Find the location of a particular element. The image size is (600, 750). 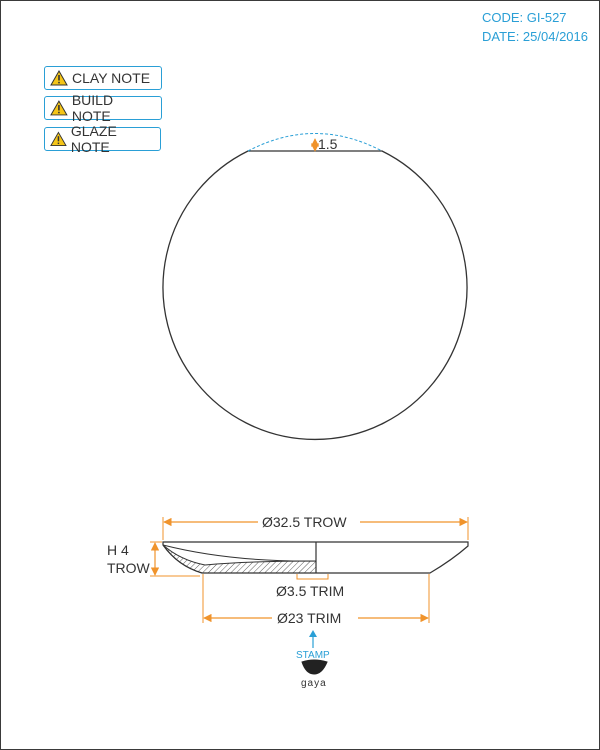

stamp-callout: STAMP gaya is located at coordinates (313, 659).